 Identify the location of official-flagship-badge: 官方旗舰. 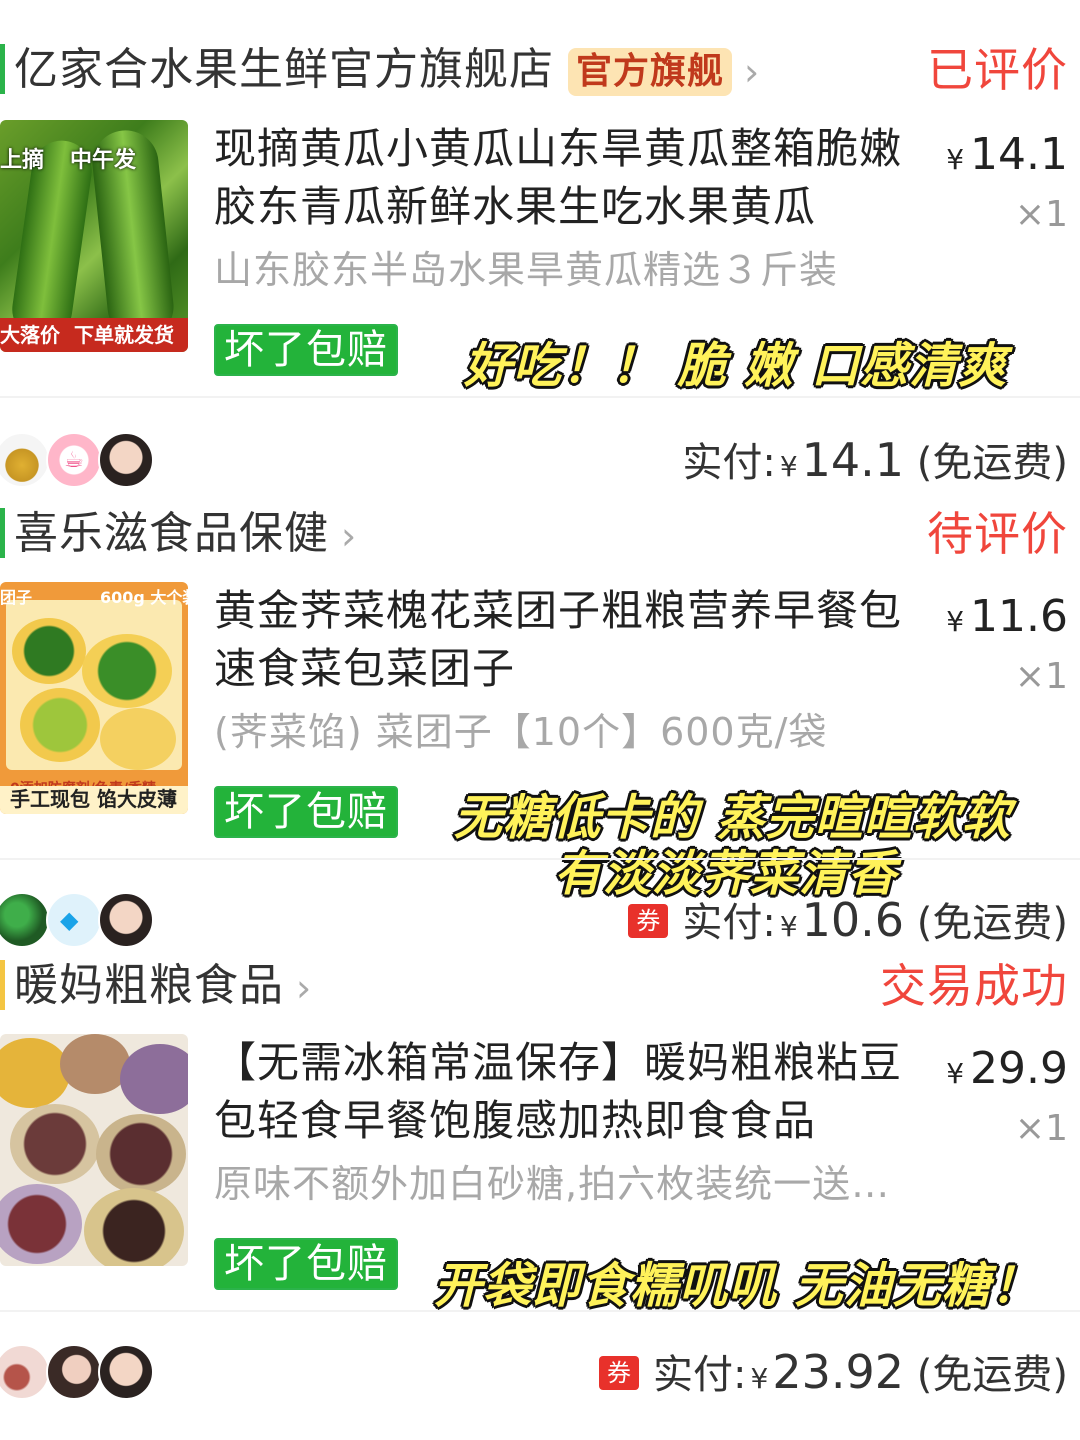
(650, 72).